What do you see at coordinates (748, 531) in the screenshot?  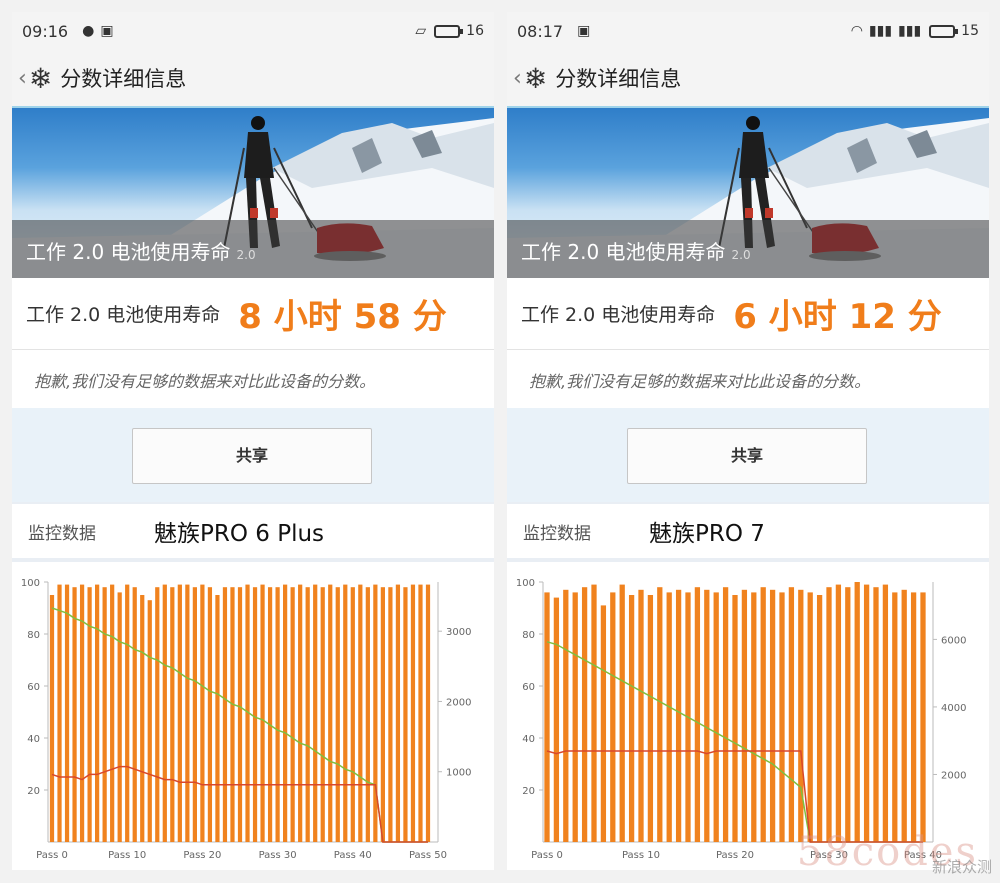 I see `monitor-header: 监控数据 魅族PRO 7` at bounding box center [748, 531].